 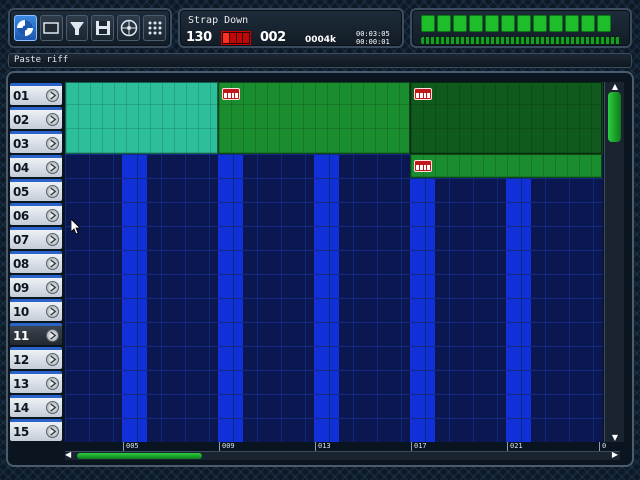 What do you see at coordinates (76, 227) in the screenshot?
I see `mouse-pointer-icon` at bounding box center [76, 227].